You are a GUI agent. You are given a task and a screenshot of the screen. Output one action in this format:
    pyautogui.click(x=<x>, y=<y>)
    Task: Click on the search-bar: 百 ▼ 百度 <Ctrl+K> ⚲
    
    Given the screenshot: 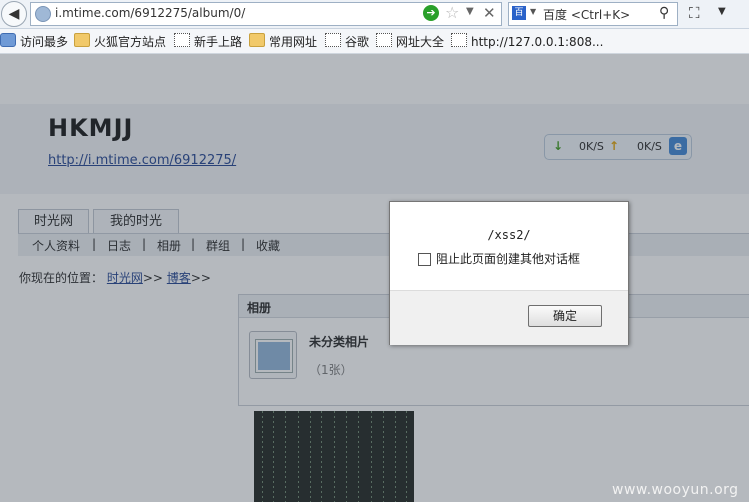 What is the action you would take?
    pyautogui.click(x=593, y=14)
    